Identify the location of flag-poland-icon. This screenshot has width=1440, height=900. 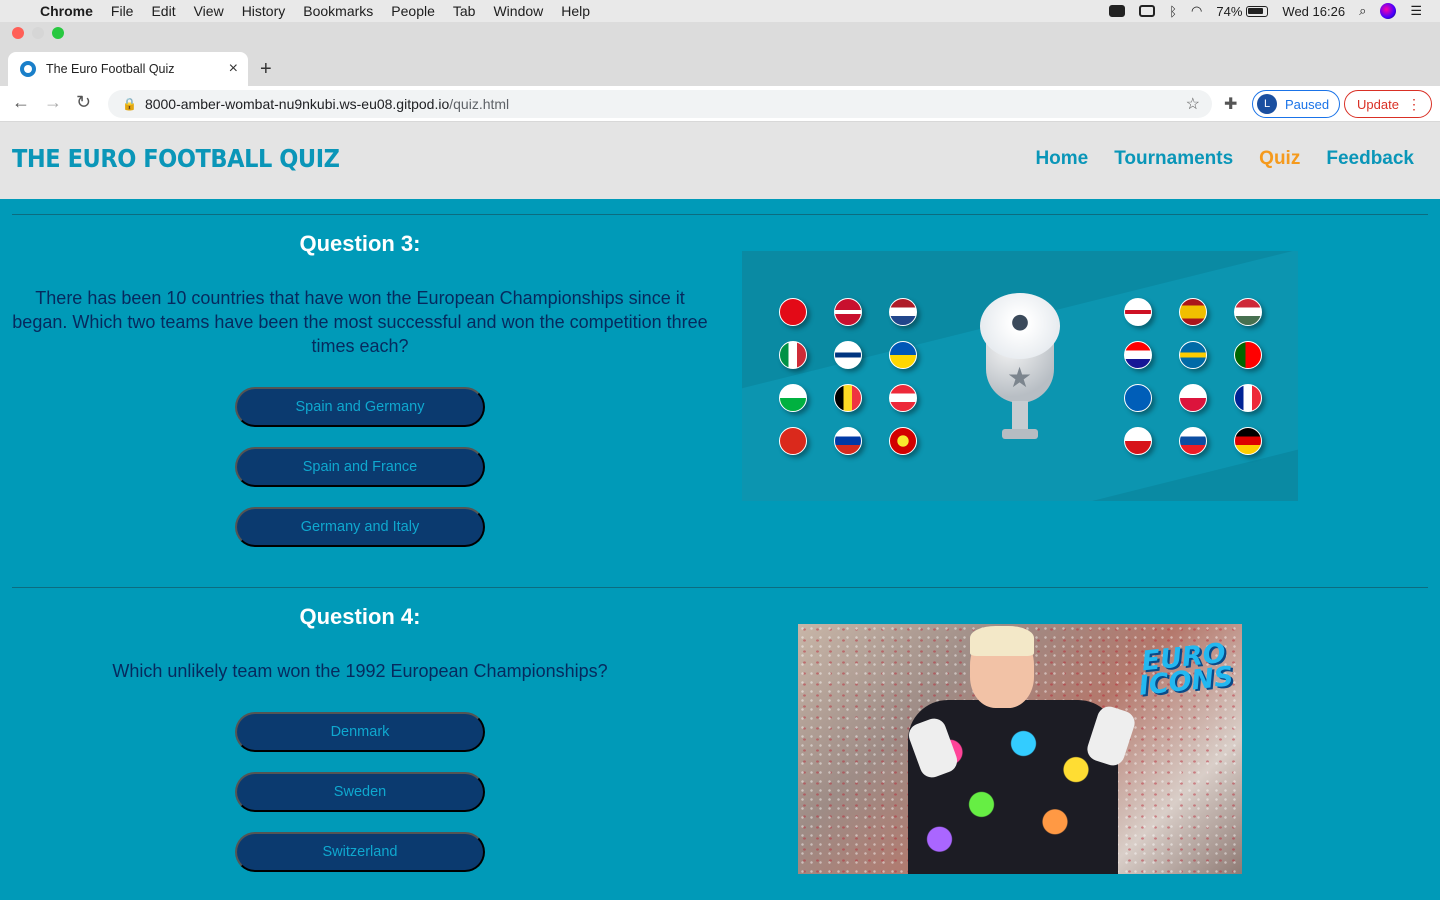
(1193, 398).